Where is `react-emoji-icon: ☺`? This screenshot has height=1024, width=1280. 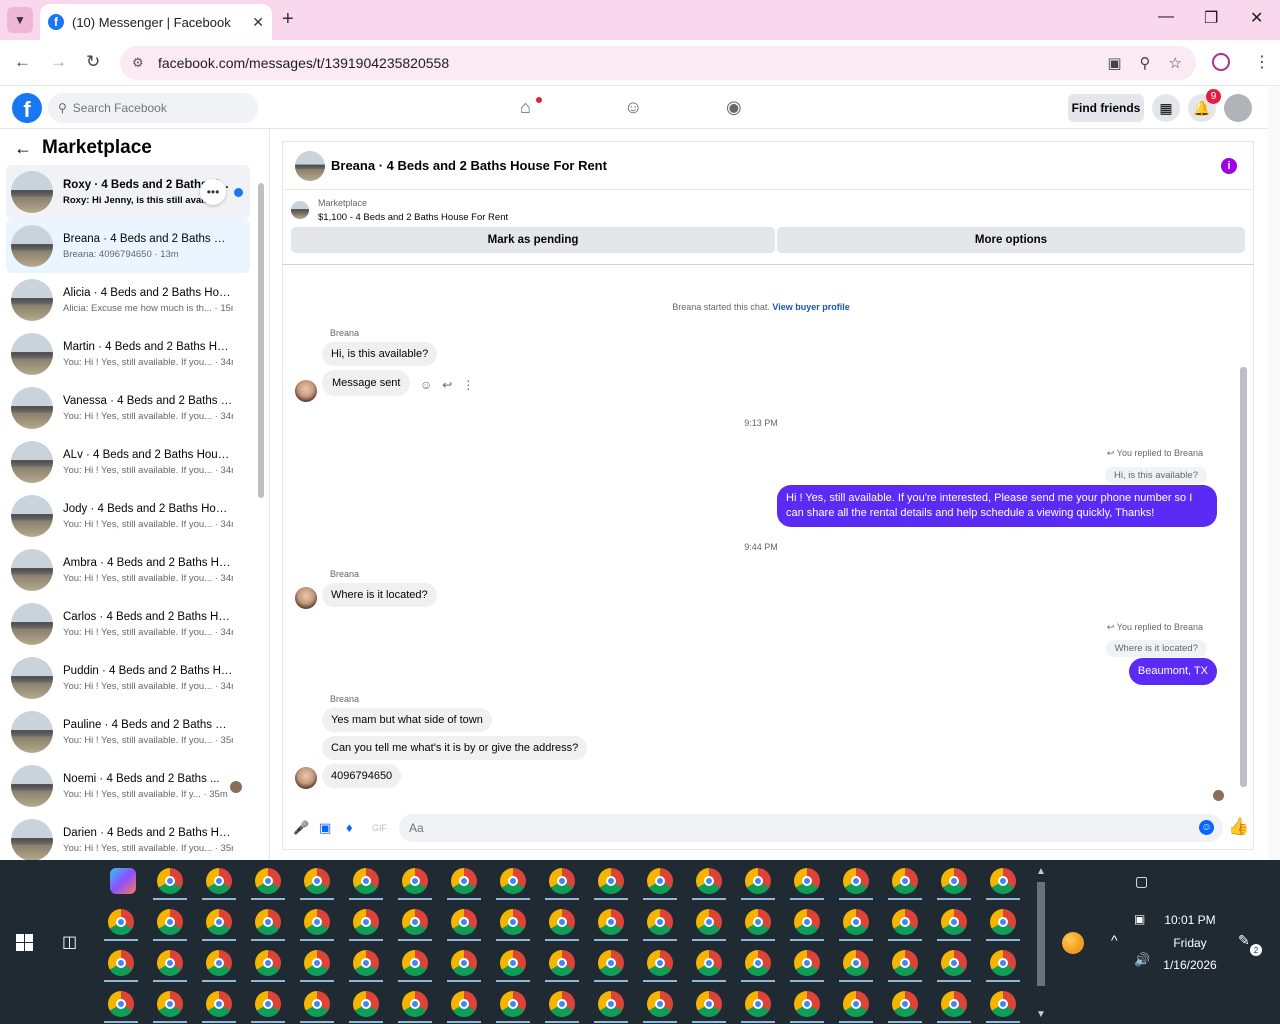
react-emoji-icon: ☺ is located at coordinates (426, 385).